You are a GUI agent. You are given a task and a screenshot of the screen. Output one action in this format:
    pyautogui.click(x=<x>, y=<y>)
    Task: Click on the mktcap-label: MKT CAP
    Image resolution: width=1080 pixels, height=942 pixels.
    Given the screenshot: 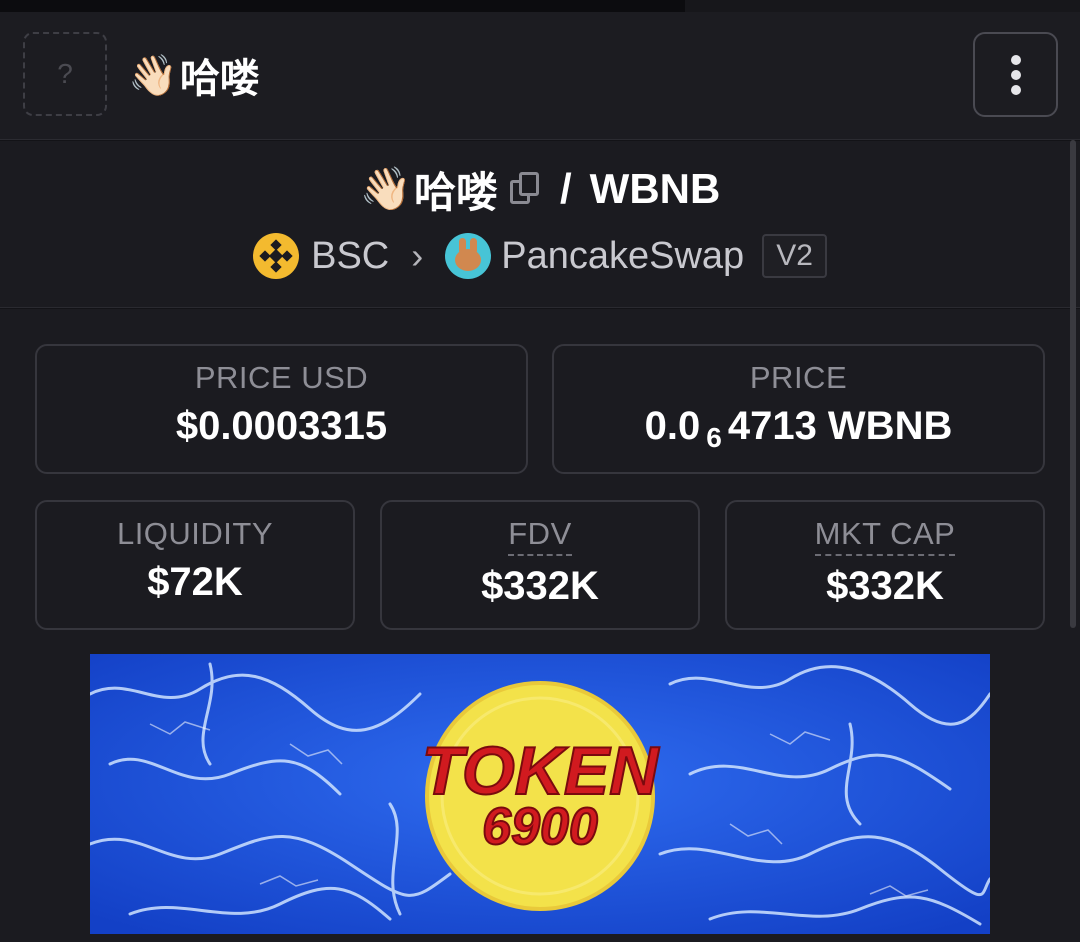 What is the action you would take?
    pyautogui.click(x=885, y=536)
    